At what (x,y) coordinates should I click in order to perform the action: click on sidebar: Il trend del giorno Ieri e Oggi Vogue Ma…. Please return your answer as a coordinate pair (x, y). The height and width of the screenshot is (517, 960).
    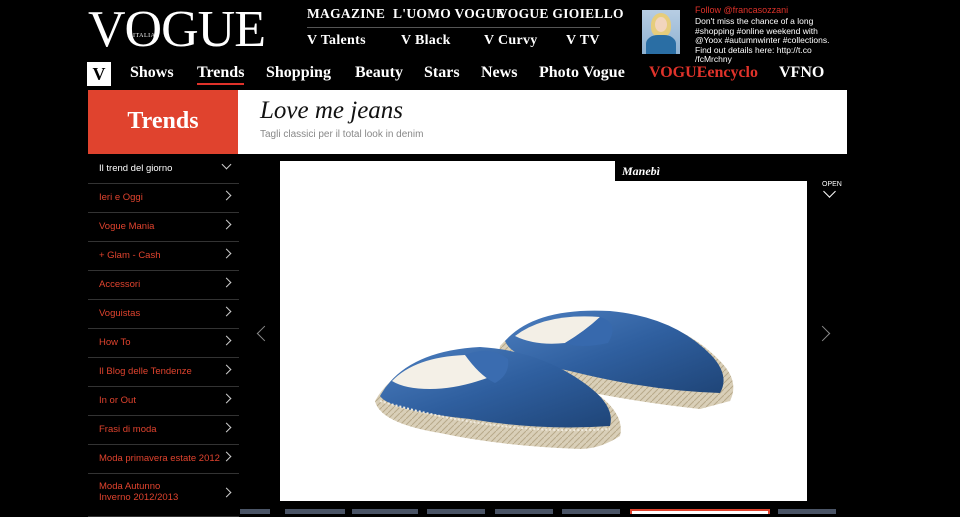
    Looking at the image, I should click on (163, 336).